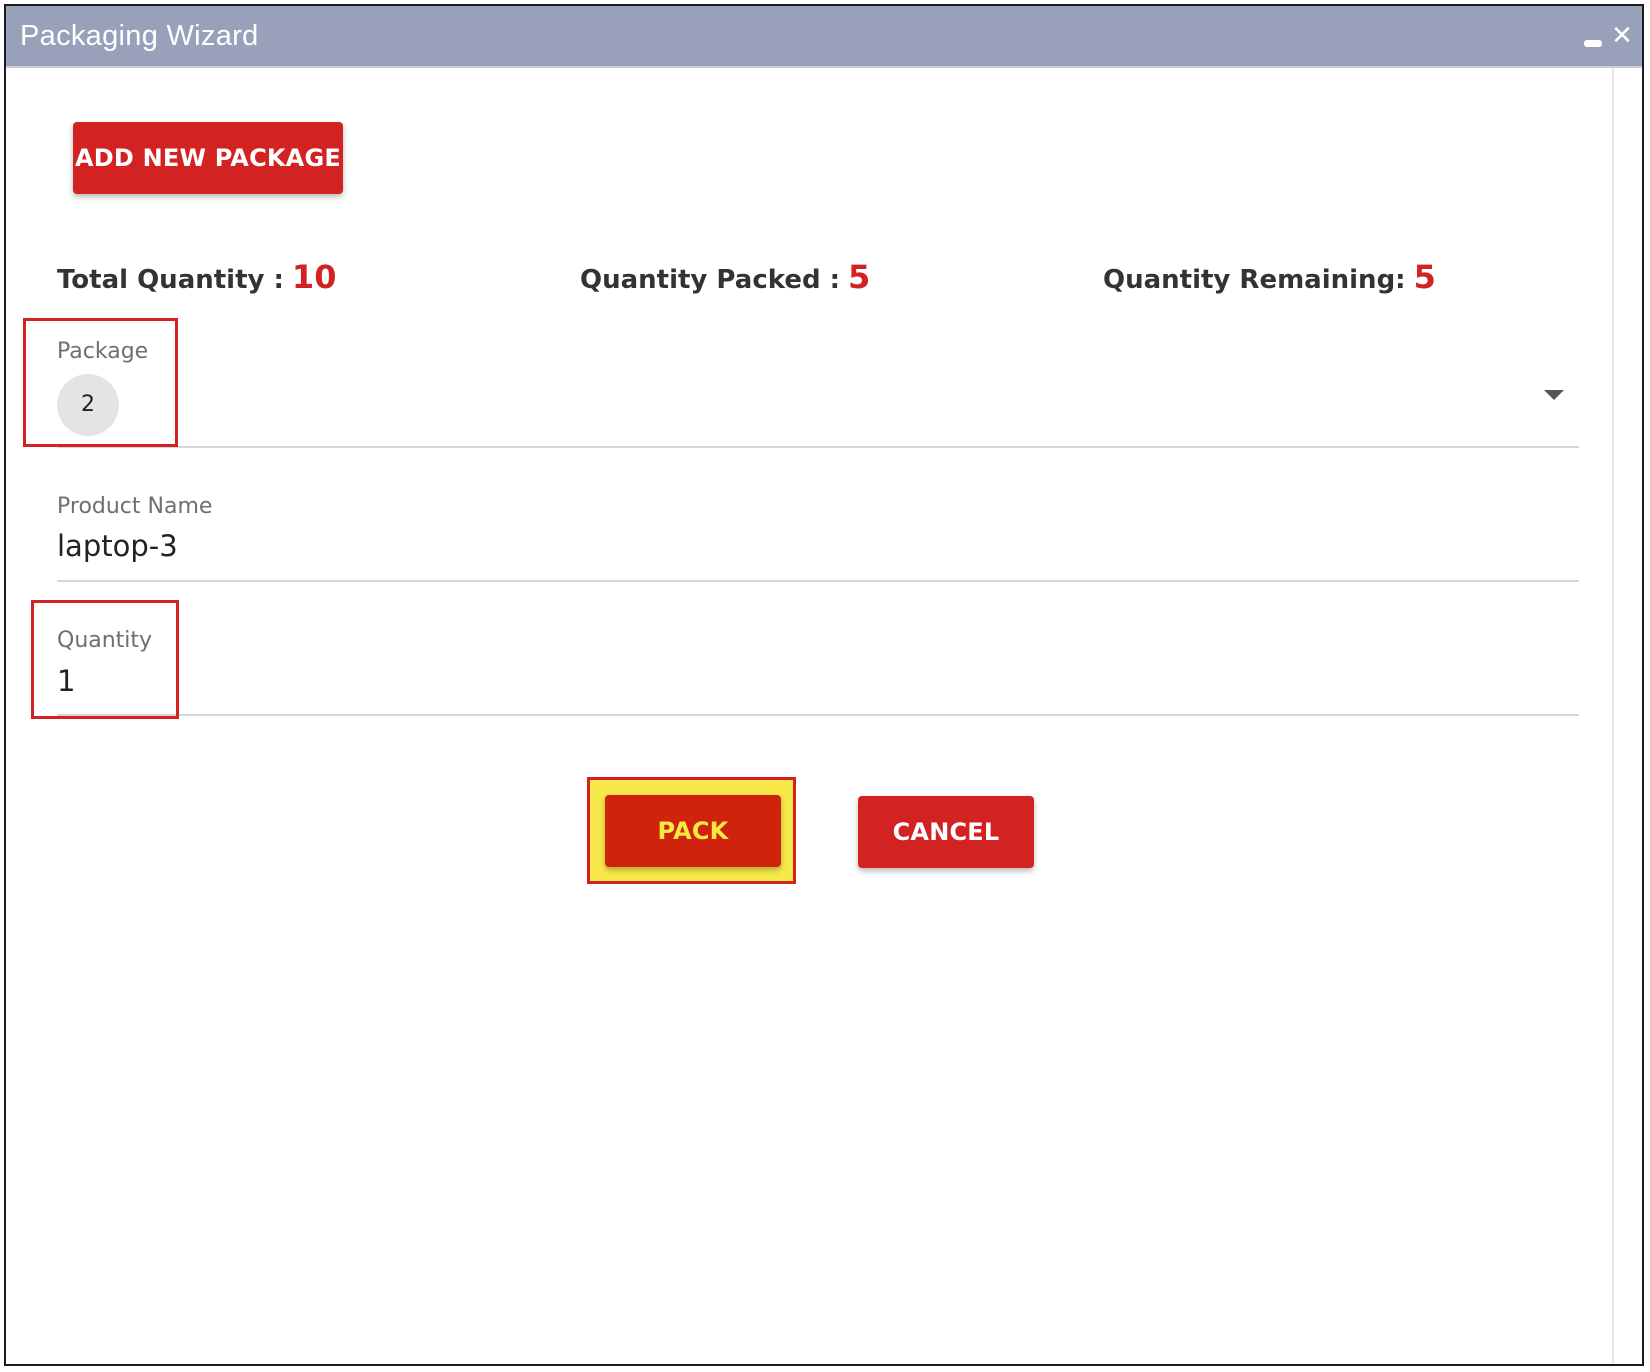 The height and width of the screenshot is (1372, 1650). What do you see at coordinates (135, 506) in the screenshot?
I see `product-name-label: Product Name` at bounding box center [135, 506].